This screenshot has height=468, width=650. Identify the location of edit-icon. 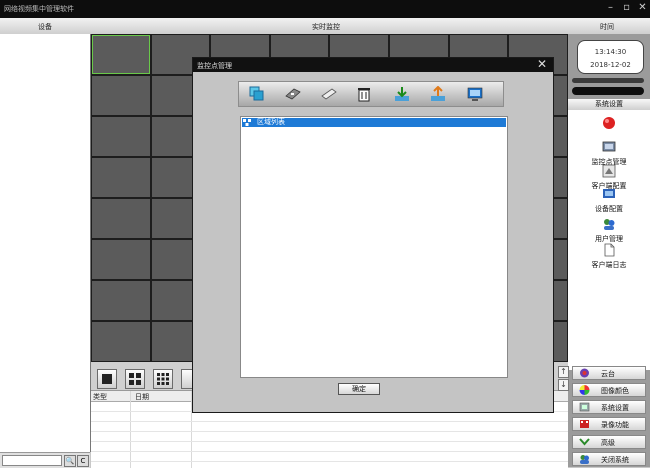
(329, 94).